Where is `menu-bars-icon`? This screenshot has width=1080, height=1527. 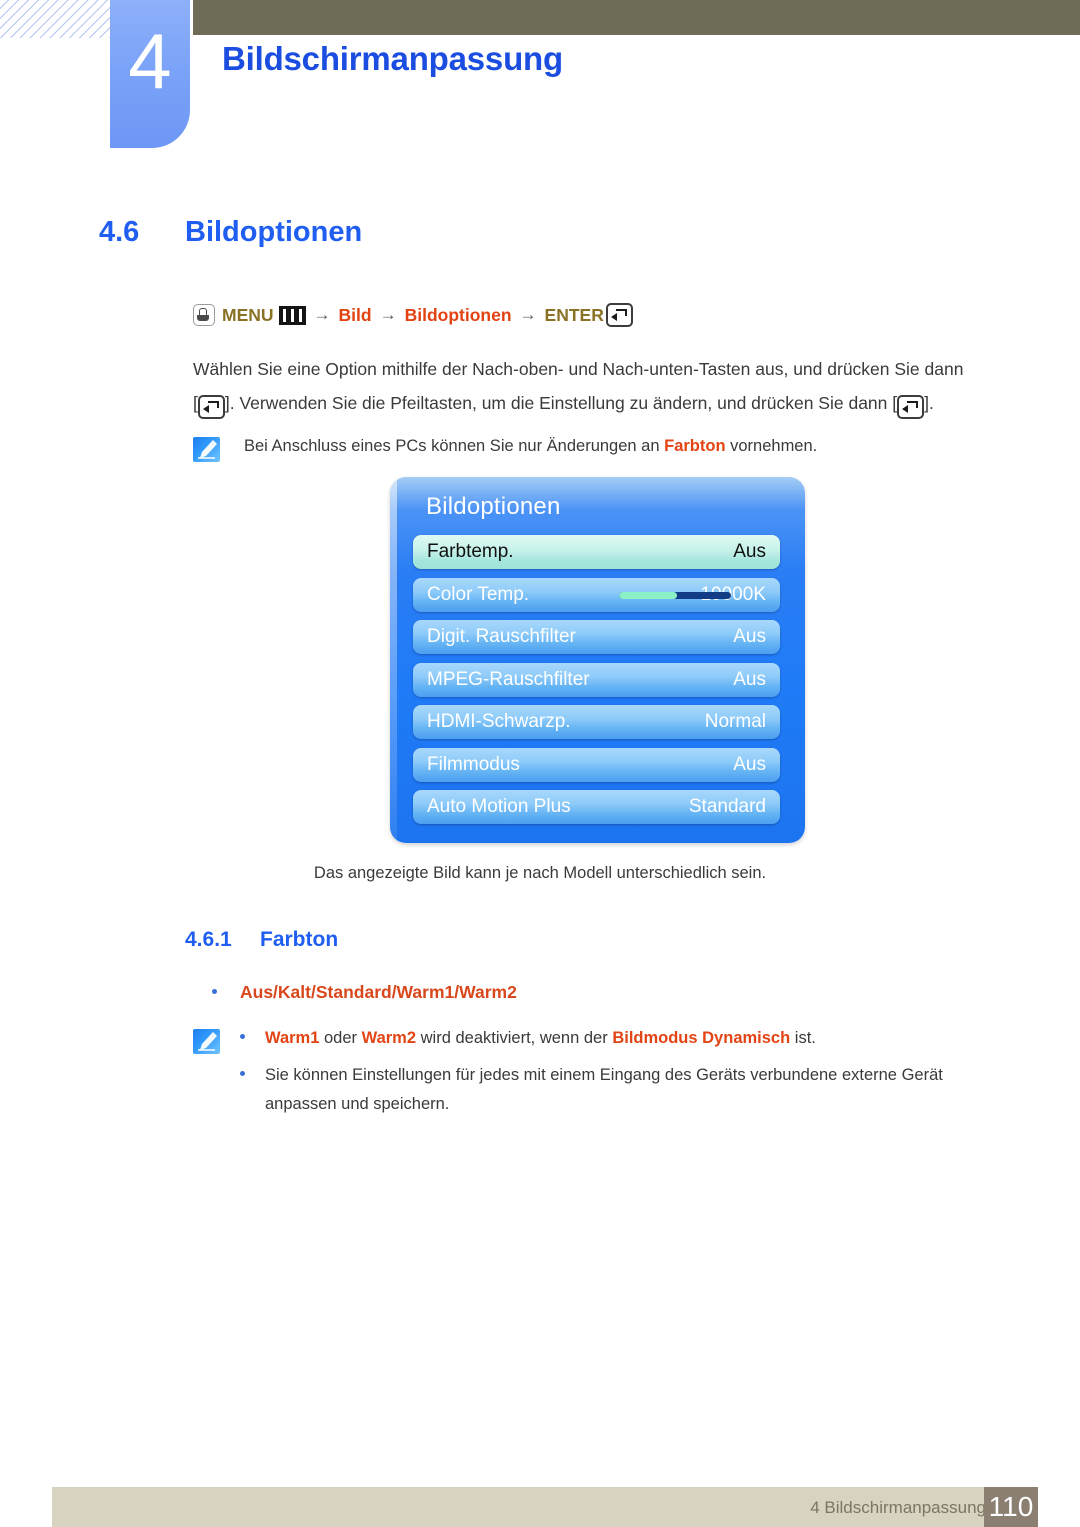 menu-bars-icon is located at coordinates (292, 315).